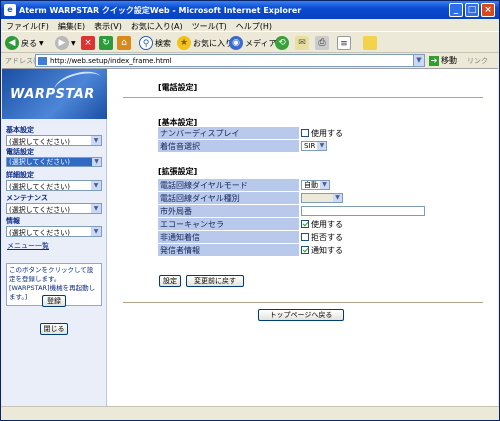 The height and width of the screenshot is (421, 500). What do you see at coordinates (178, 171) in the screenshot?
I see `extended-settings-heading: [拡張設定]` at bounding box center [178, 171].